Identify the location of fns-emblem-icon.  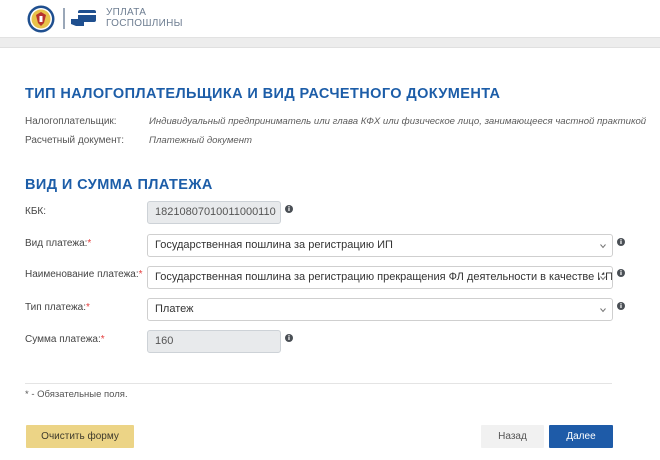
(41, 19).